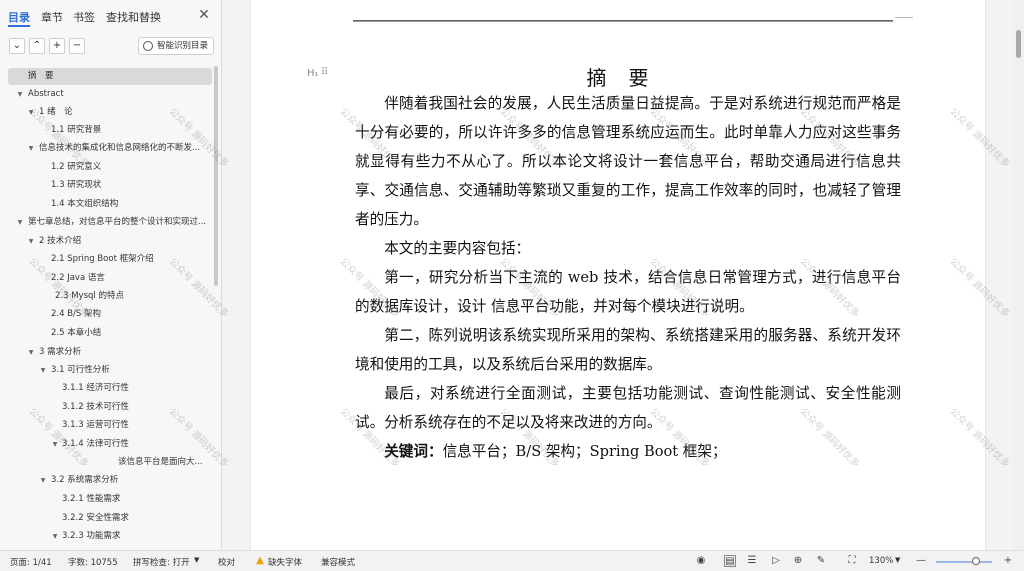 This screenshot has width=1024, height=571. What do you see at coordinates (85, 204) in the screenshot?
I see `toc-item-label: 1.4 本文组织结构` at bounding box center [85, 204].